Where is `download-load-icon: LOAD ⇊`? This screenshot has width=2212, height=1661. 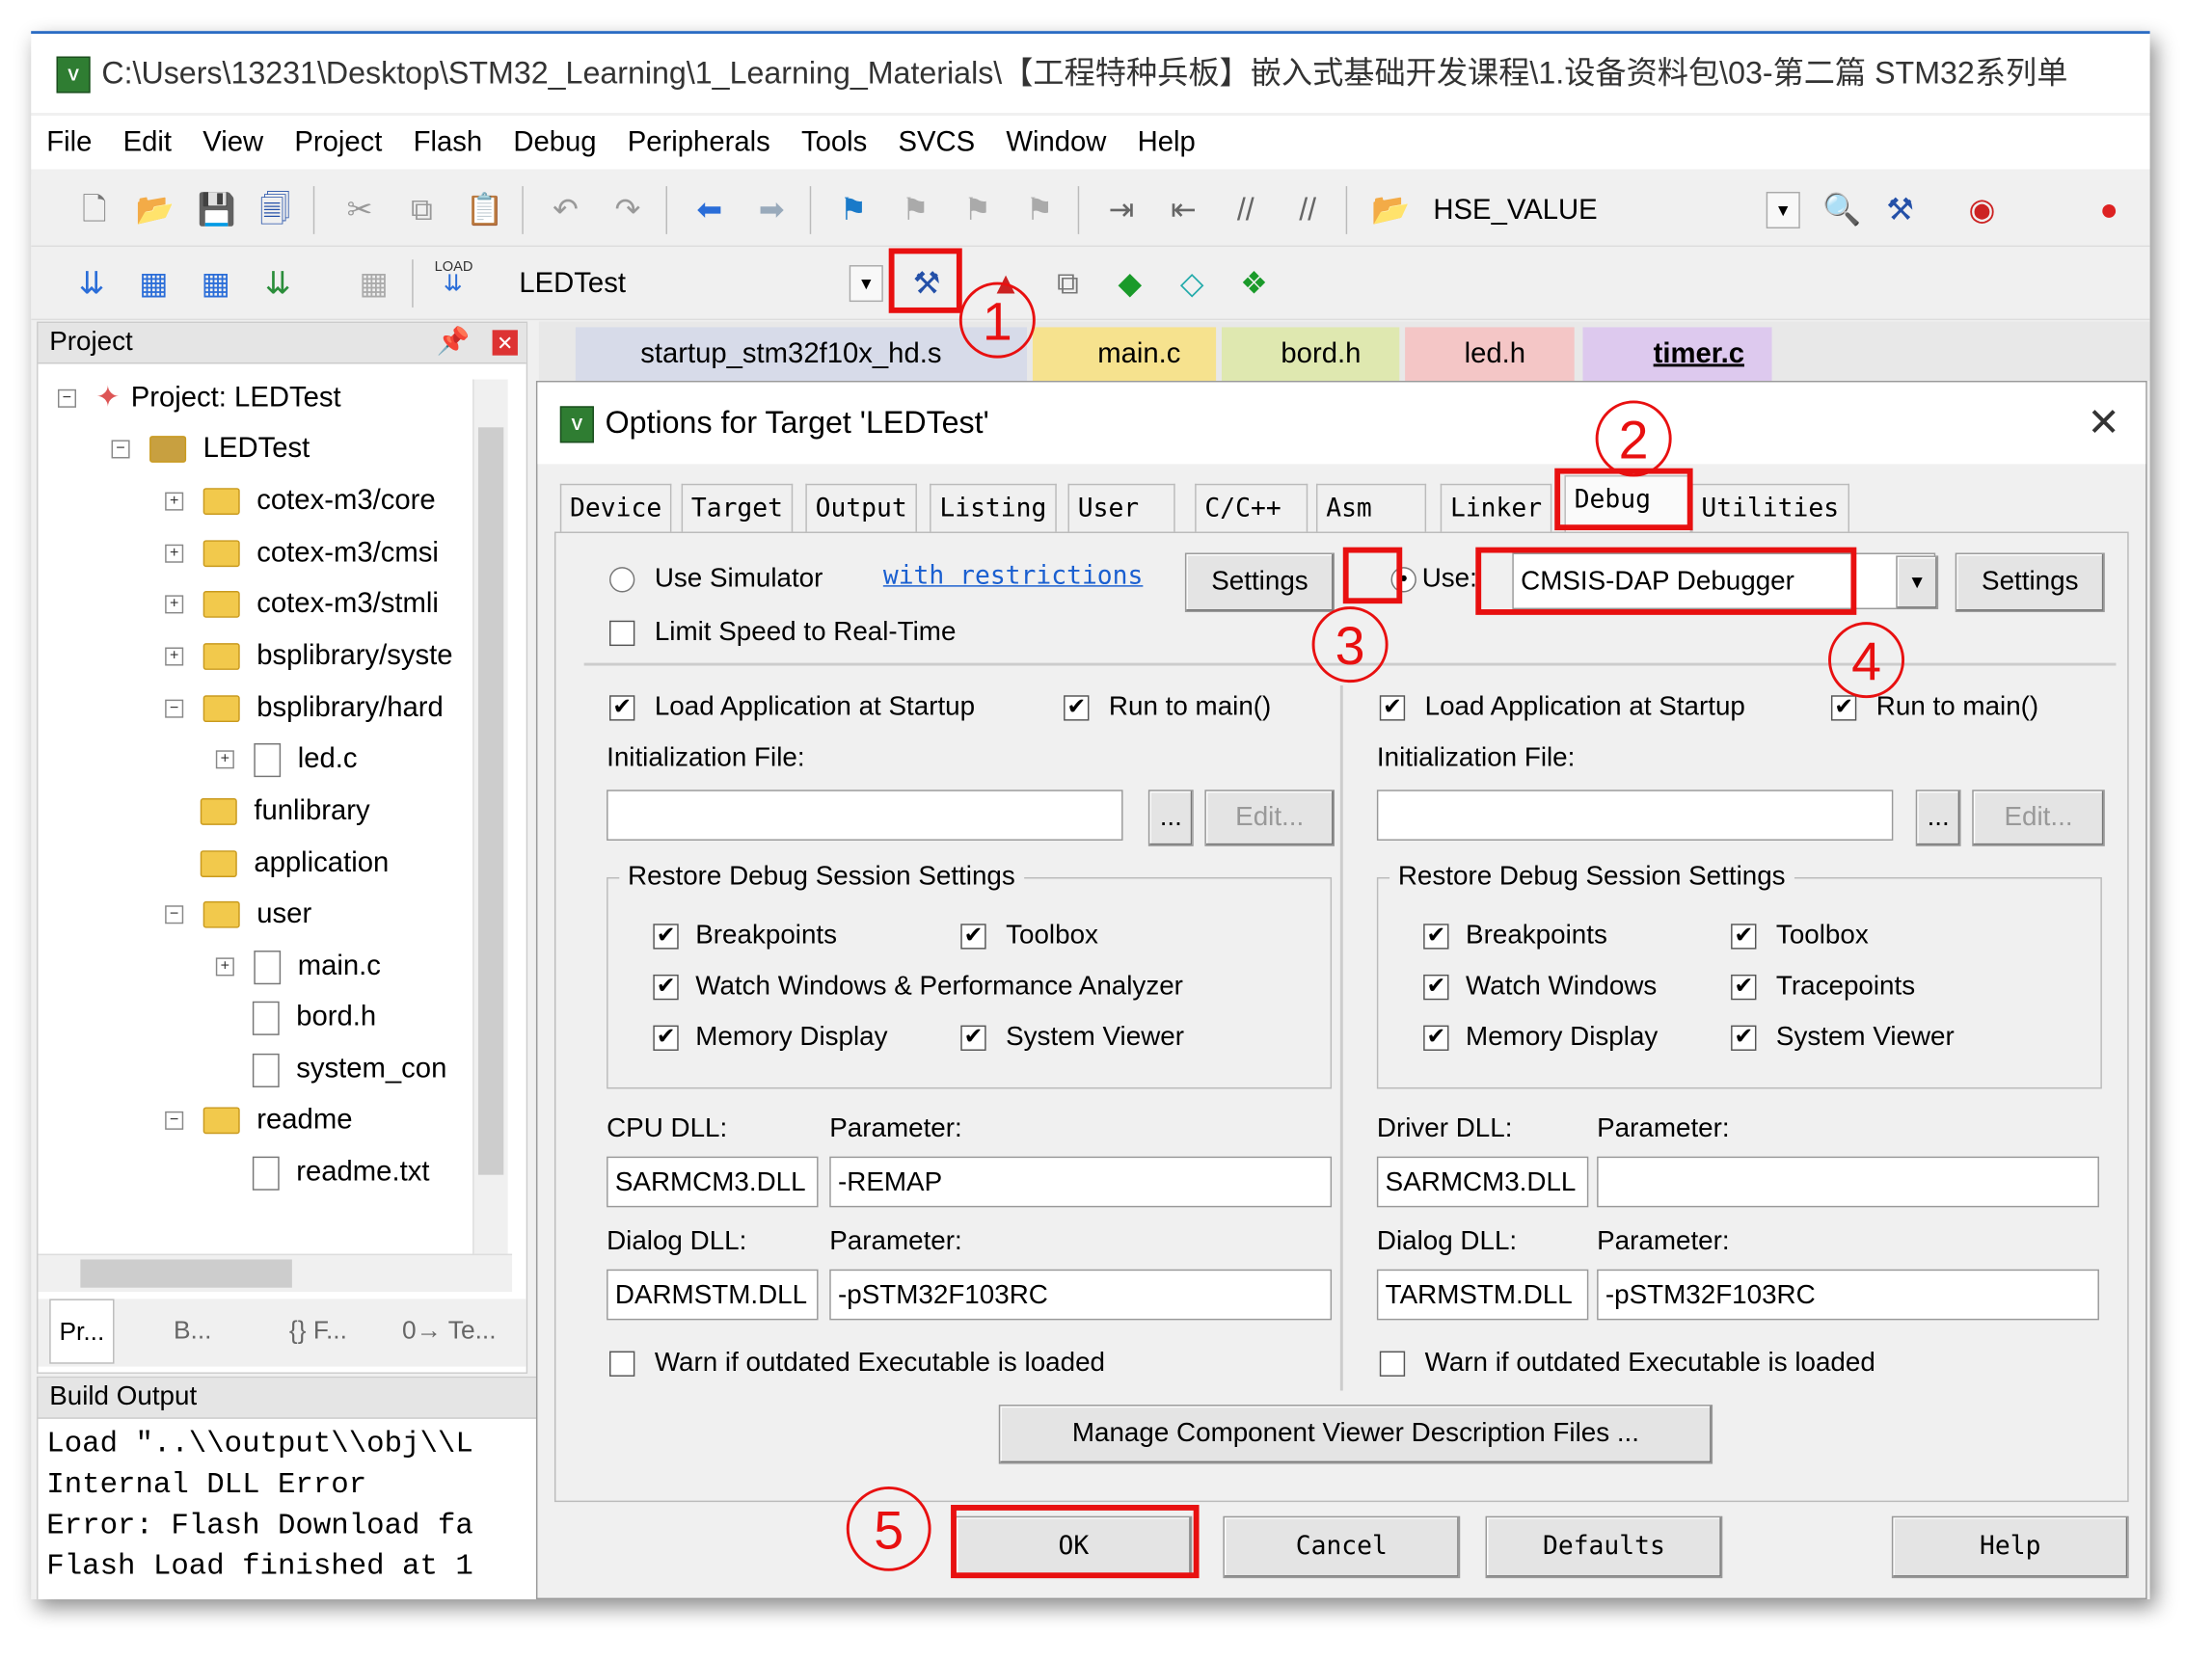
download-load-icon: LOAD ⇊ is located at coordinates (454, 277).